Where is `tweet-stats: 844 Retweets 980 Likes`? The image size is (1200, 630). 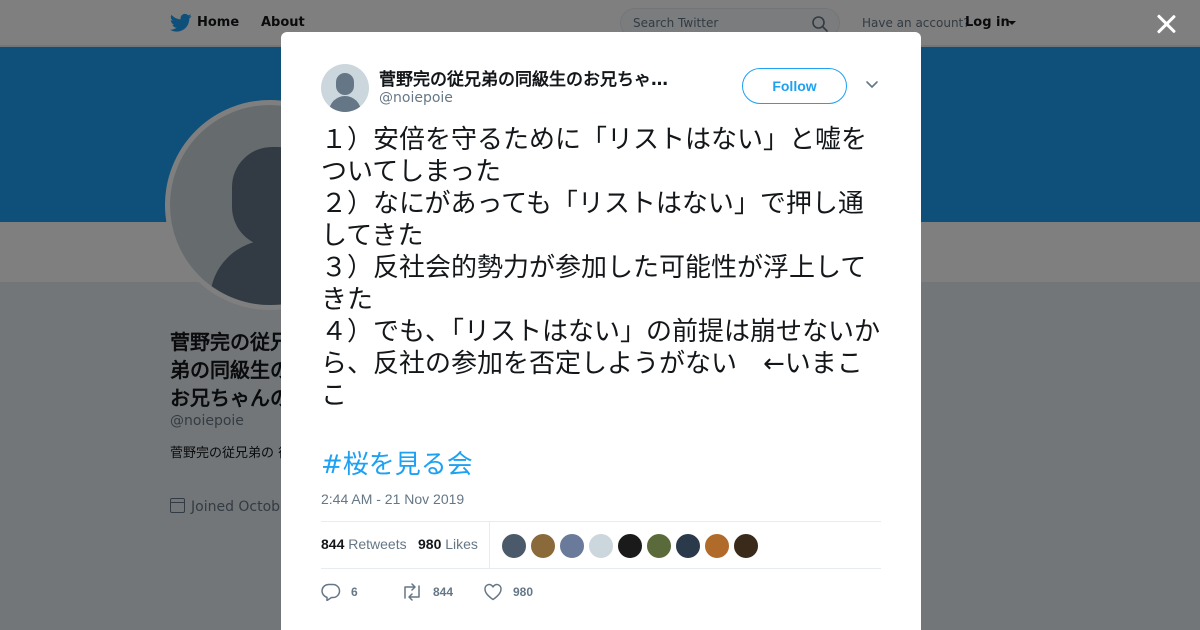 tweet-stats: 844 Retweets 980 Likes is located at coordinates (601, 545).